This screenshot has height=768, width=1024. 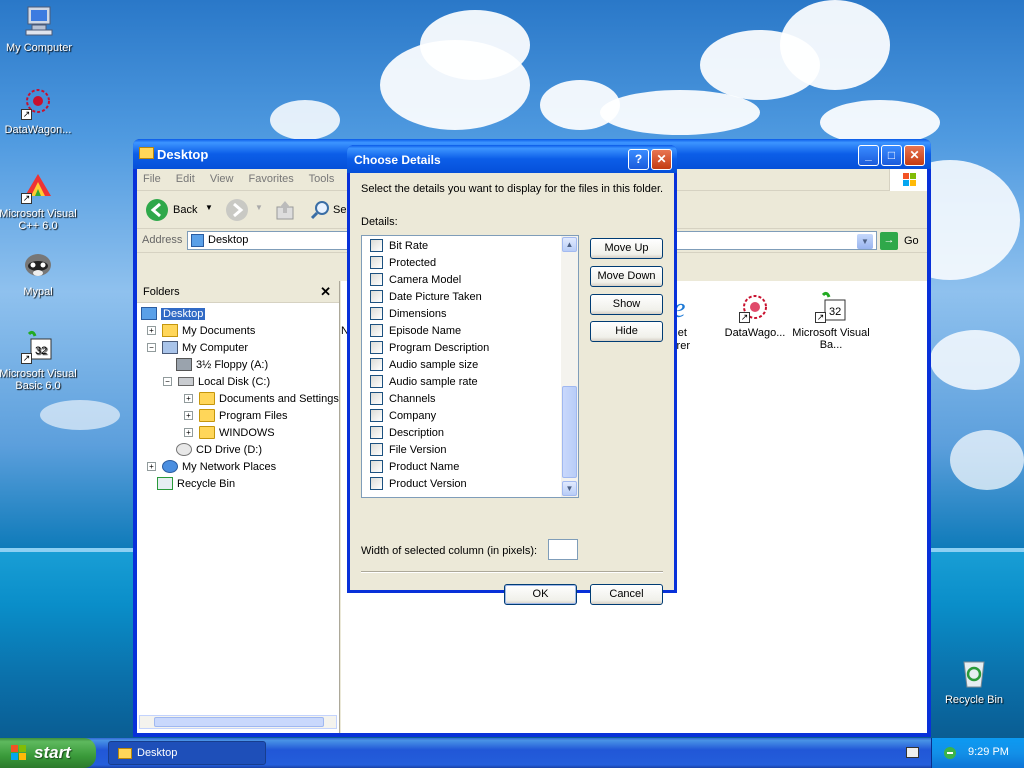 What do you see at coordinates (418, 483) in the screenshot?
I see `list-item: Product Version` at bounding box center [418, 483].